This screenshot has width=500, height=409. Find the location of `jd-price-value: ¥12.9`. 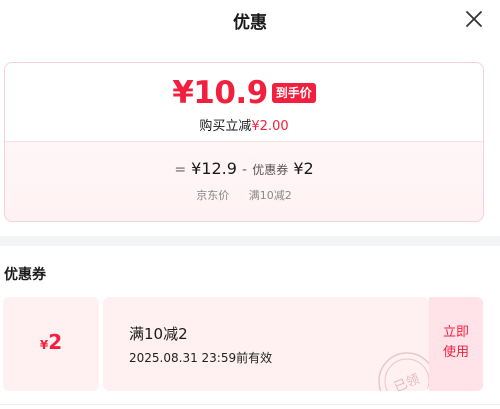

jd-price-value: ¥12.9 is located at coordinates (214, 168).